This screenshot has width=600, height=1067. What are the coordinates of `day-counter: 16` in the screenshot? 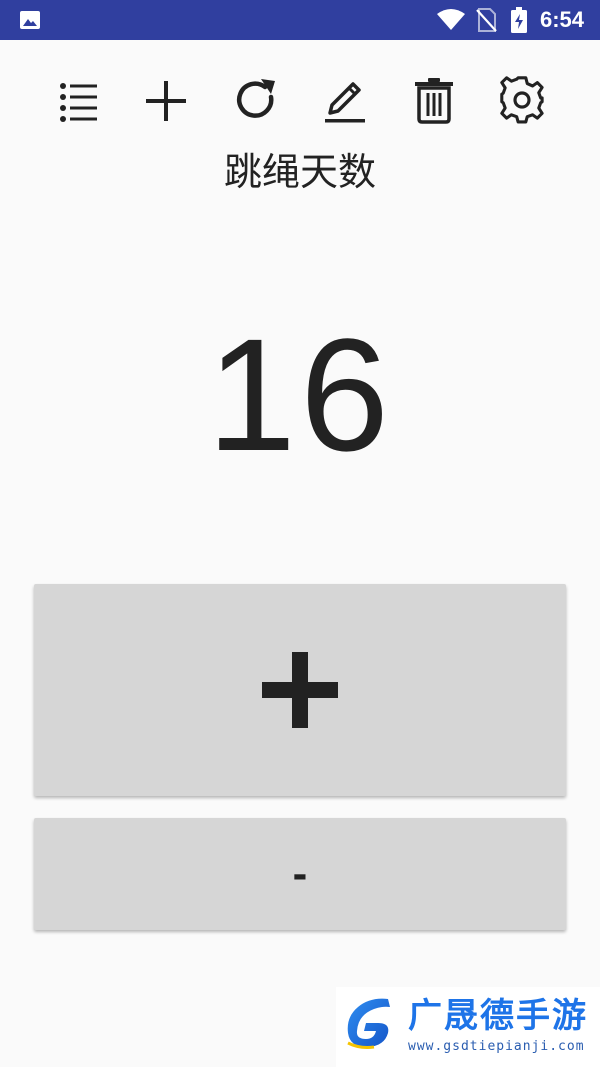 It's located at (300, 394).